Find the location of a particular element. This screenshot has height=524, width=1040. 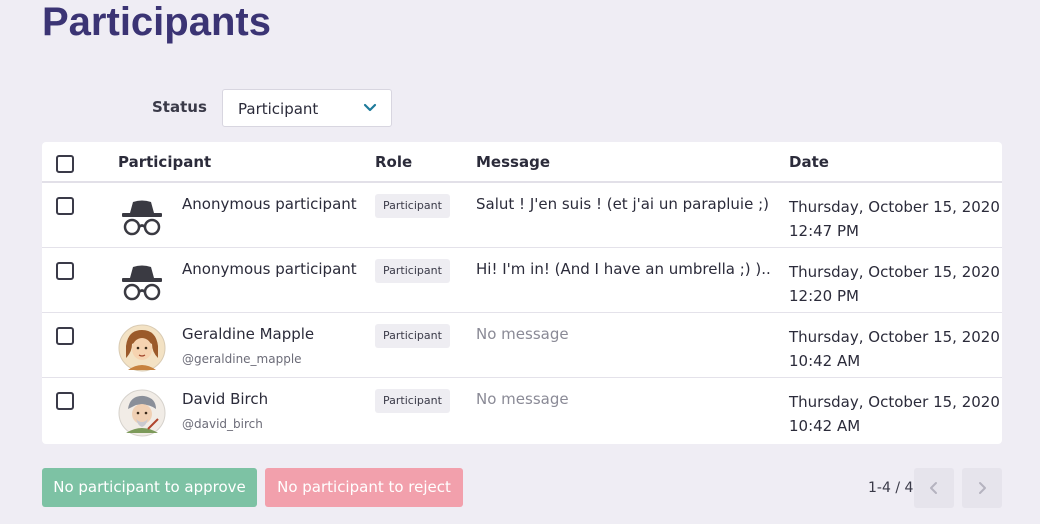

approve-button: No participant to approve is located at coordinates (149, 487).